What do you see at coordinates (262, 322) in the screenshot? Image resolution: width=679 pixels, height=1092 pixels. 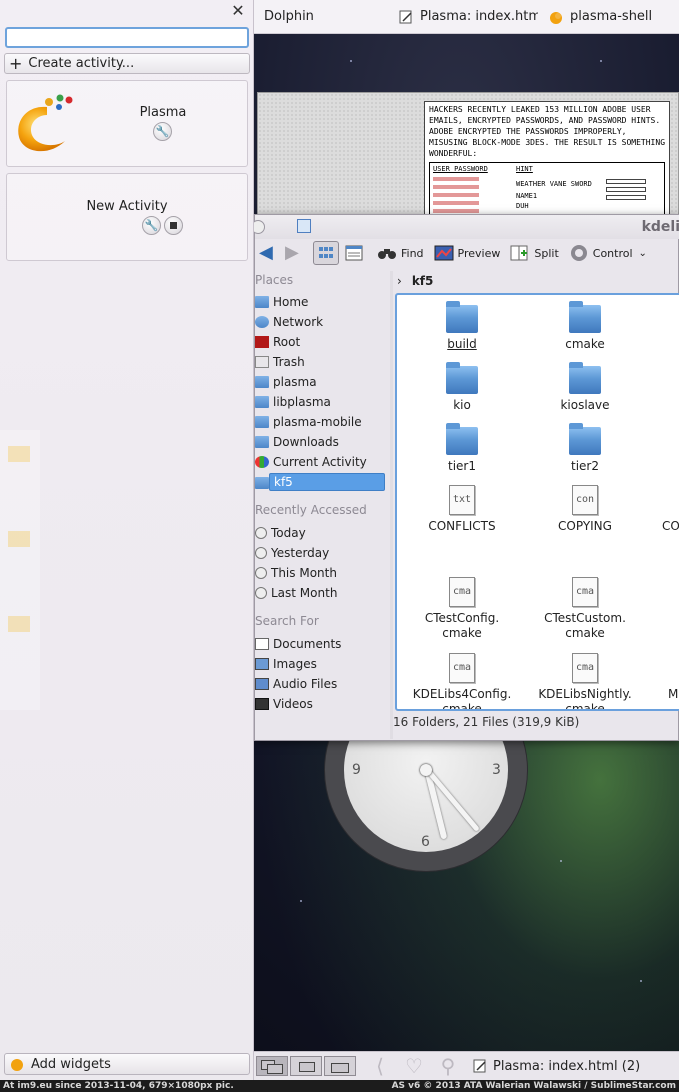 I see `network-icon` at bounding box center [262, 322].